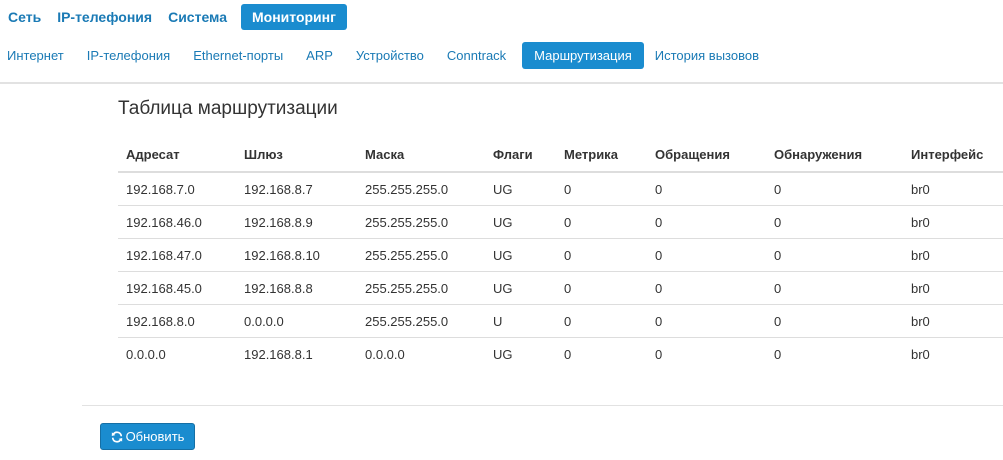  What do you see at coordinates (160, 189) in the screenshot?
I see `cell-destination: 192.168.7.0` at bounding box center [160, 189].